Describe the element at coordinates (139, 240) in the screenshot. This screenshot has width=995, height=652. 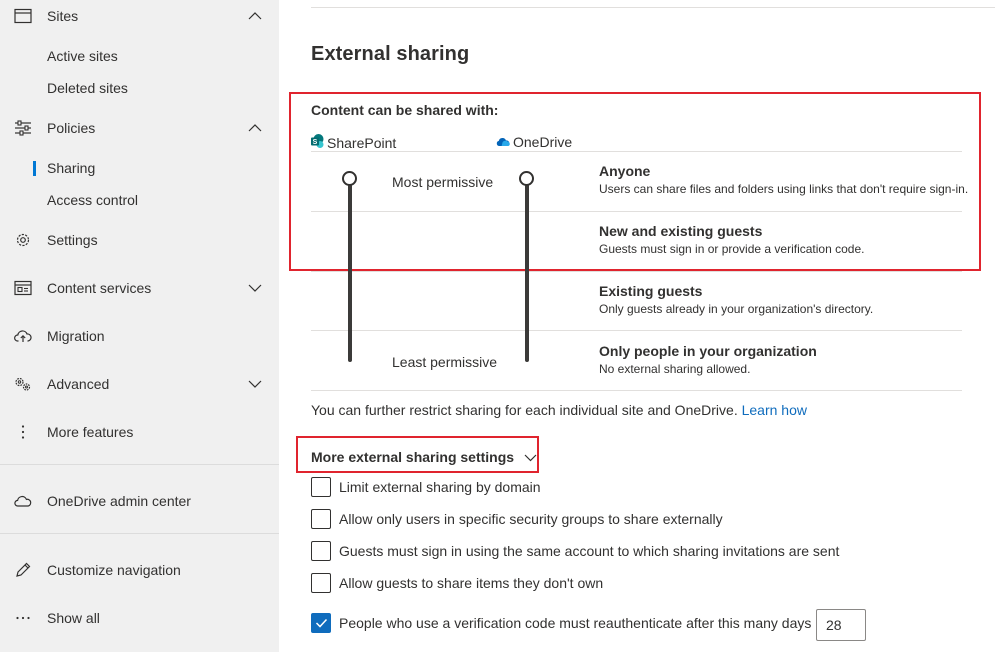
I see `nav-settings: Settings` at that location.